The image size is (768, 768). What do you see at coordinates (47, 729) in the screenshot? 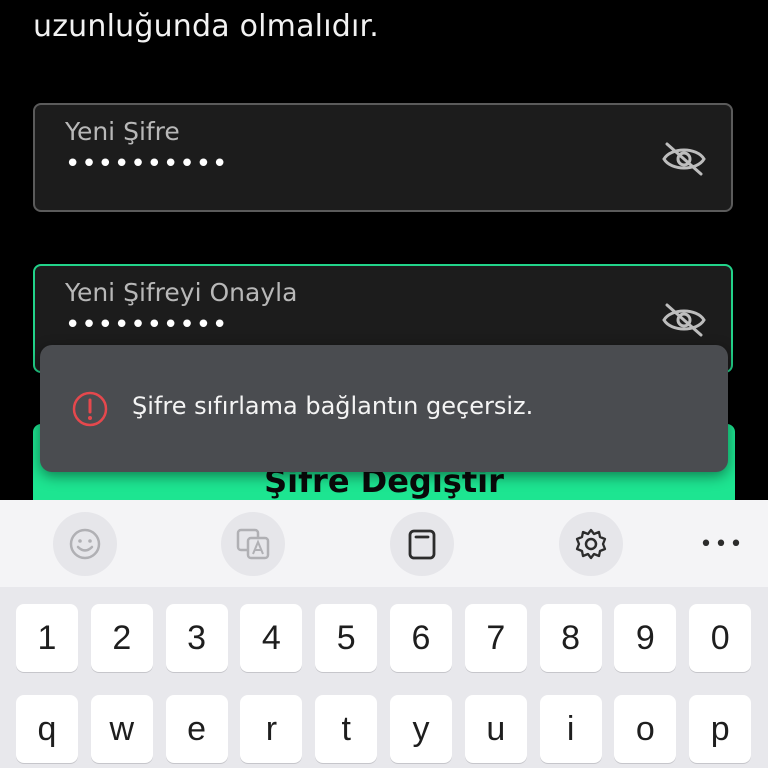
I see `letter-key-q: q` at bounding box center [47, 729].